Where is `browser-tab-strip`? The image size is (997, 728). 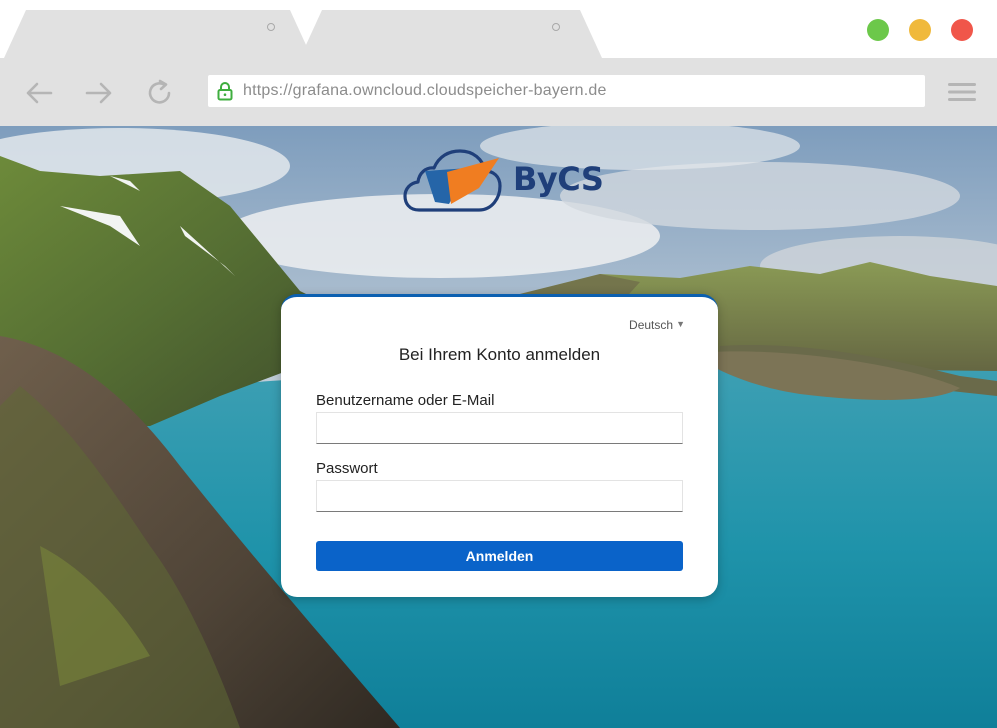
browser-tab-strip is located at coordinates (498, 29).